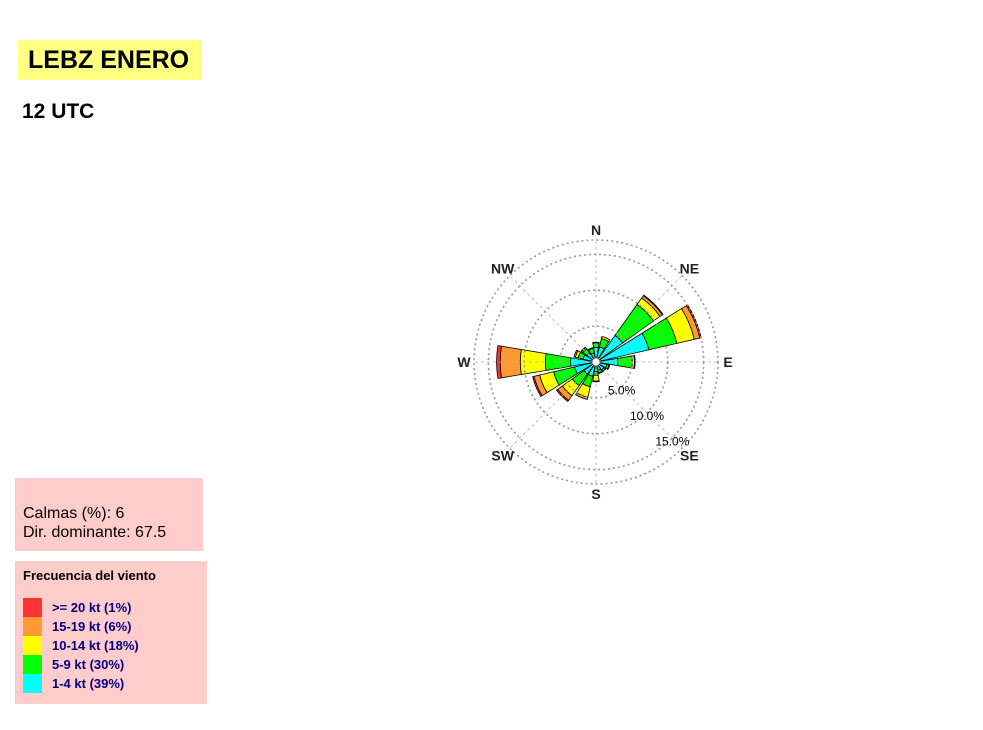 The height and width of the screenshot is (730, 983). I want to click on legend-item-15-19: 15-19 kt (6%), so click(115, 626).